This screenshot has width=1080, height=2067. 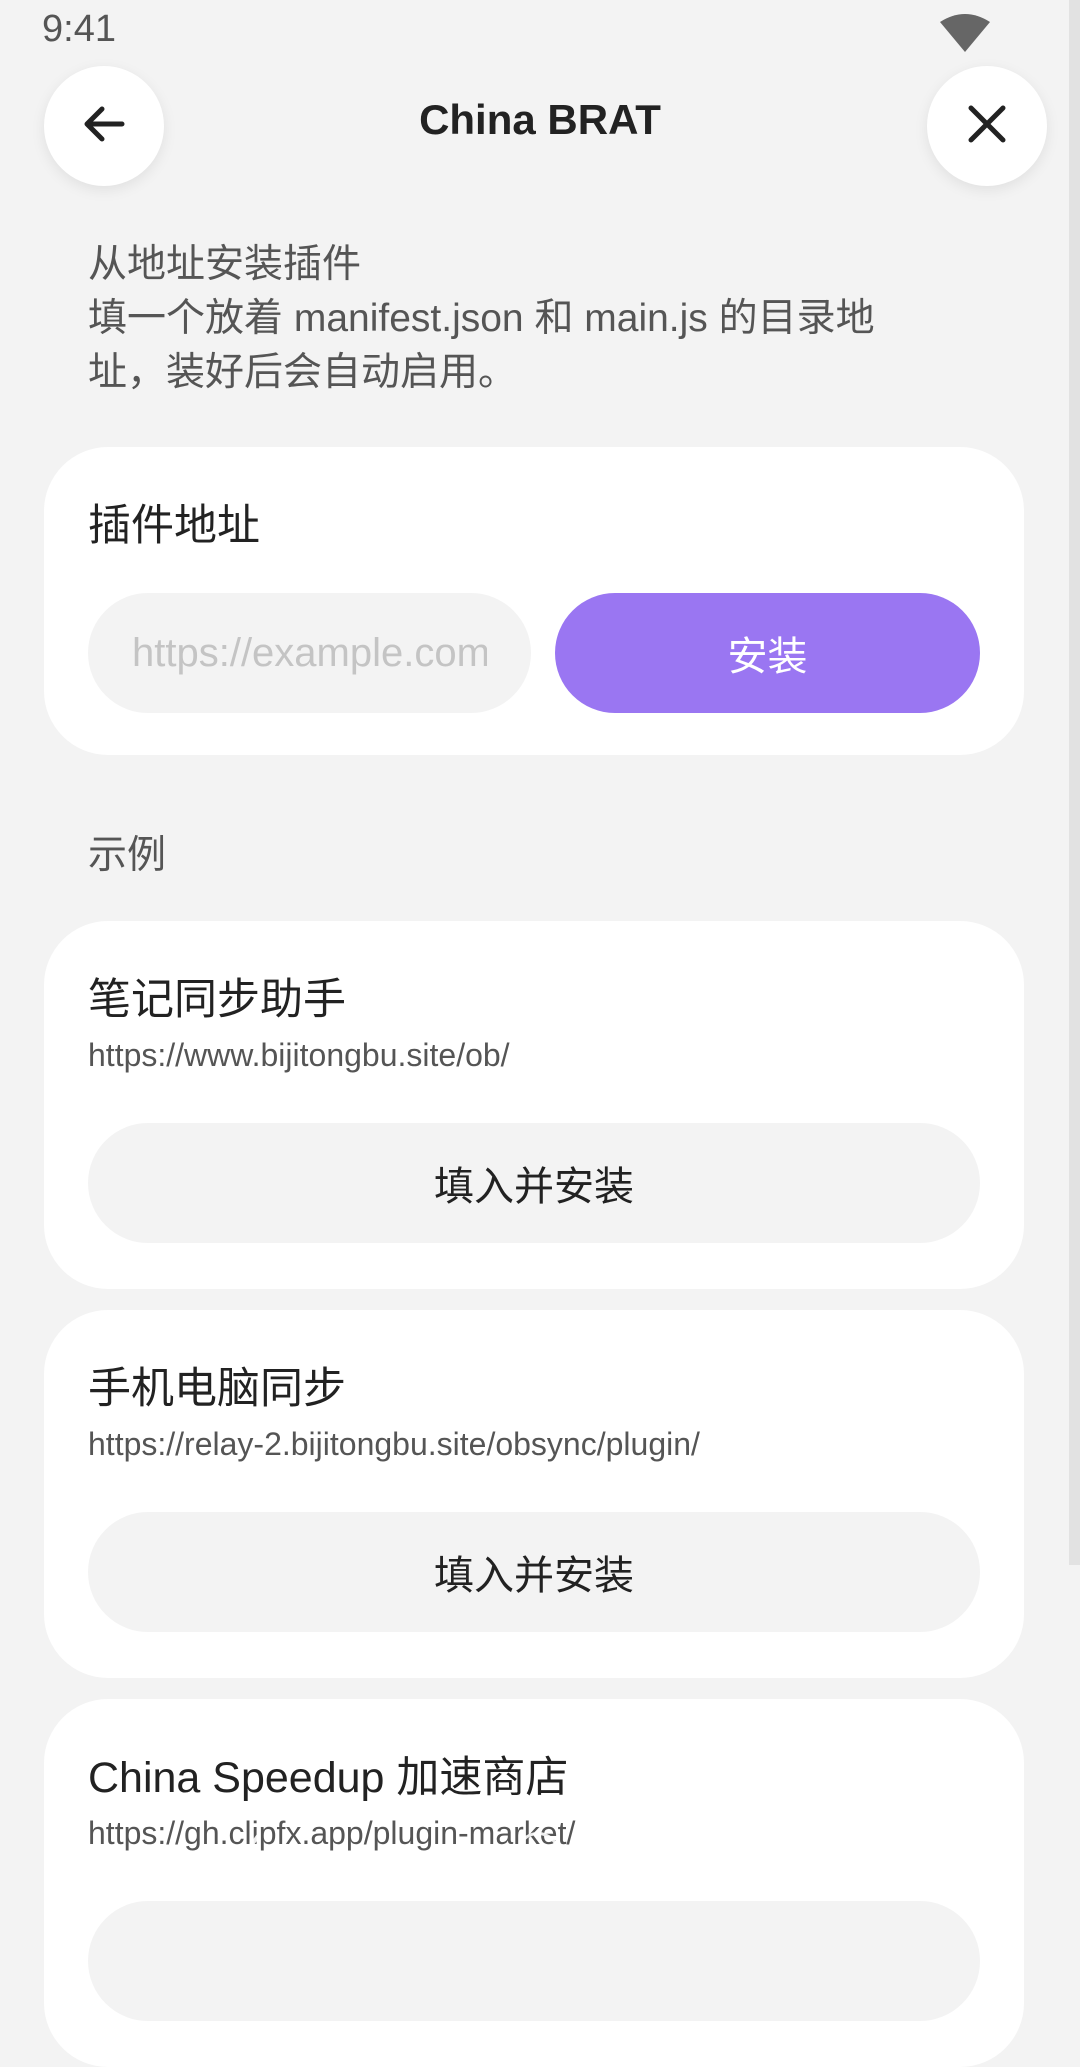 What do you see at coordinates (1074, 782) in the screenshot?
I see `scrollbar` at bounding box center [1074, 782].